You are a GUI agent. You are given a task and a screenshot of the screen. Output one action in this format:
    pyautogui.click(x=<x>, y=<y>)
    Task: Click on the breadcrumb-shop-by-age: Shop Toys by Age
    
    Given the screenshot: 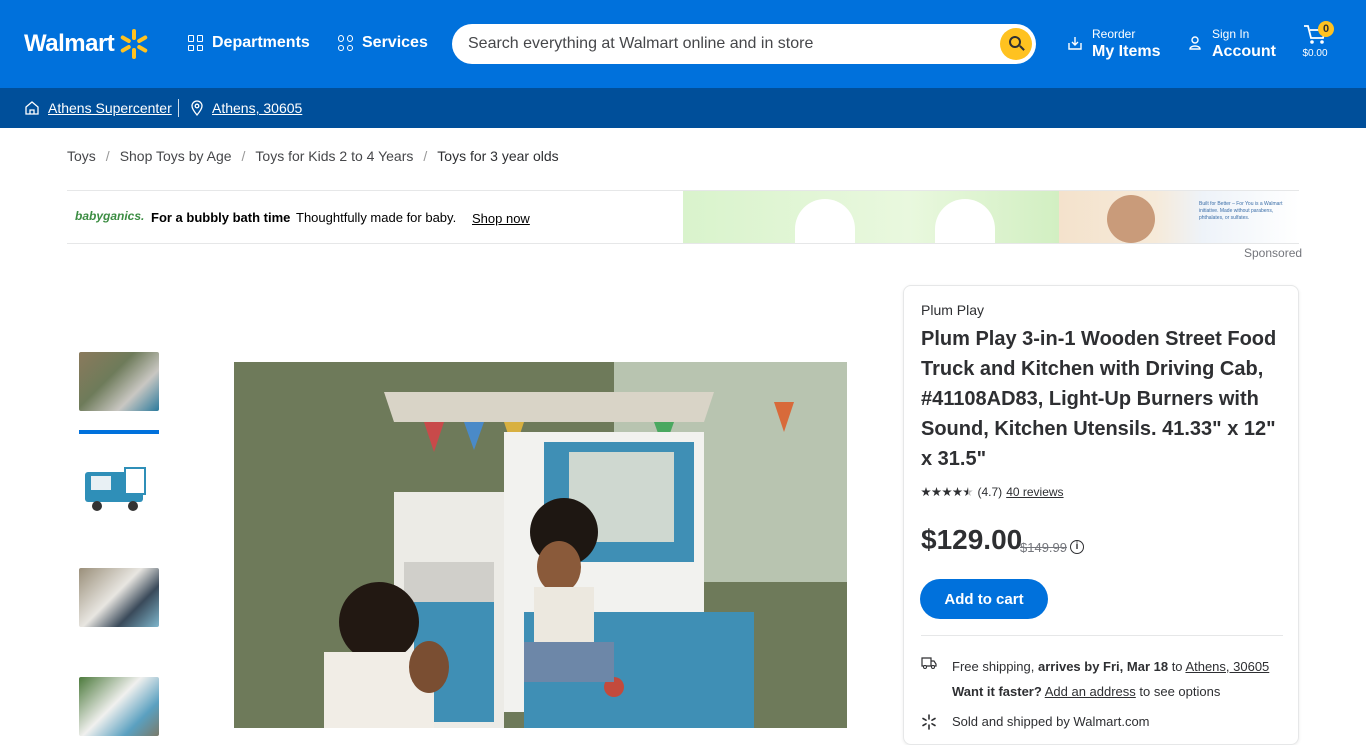 What is the action you would take?
    pyautogui.click(x=176, y=156)
    